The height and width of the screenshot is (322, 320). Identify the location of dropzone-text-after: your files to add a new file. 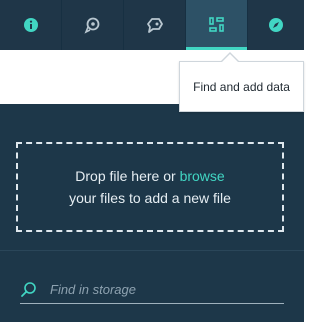
(150, 198).